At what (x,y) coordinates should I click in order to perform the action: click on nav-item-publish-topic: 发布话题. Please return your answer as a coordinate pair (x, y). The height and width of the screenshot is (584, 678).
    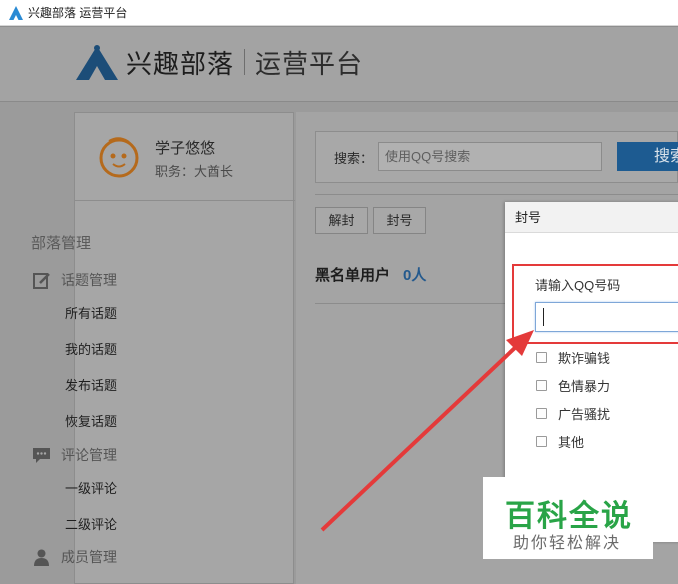
    Looking at the image, I should click on (91, 384).